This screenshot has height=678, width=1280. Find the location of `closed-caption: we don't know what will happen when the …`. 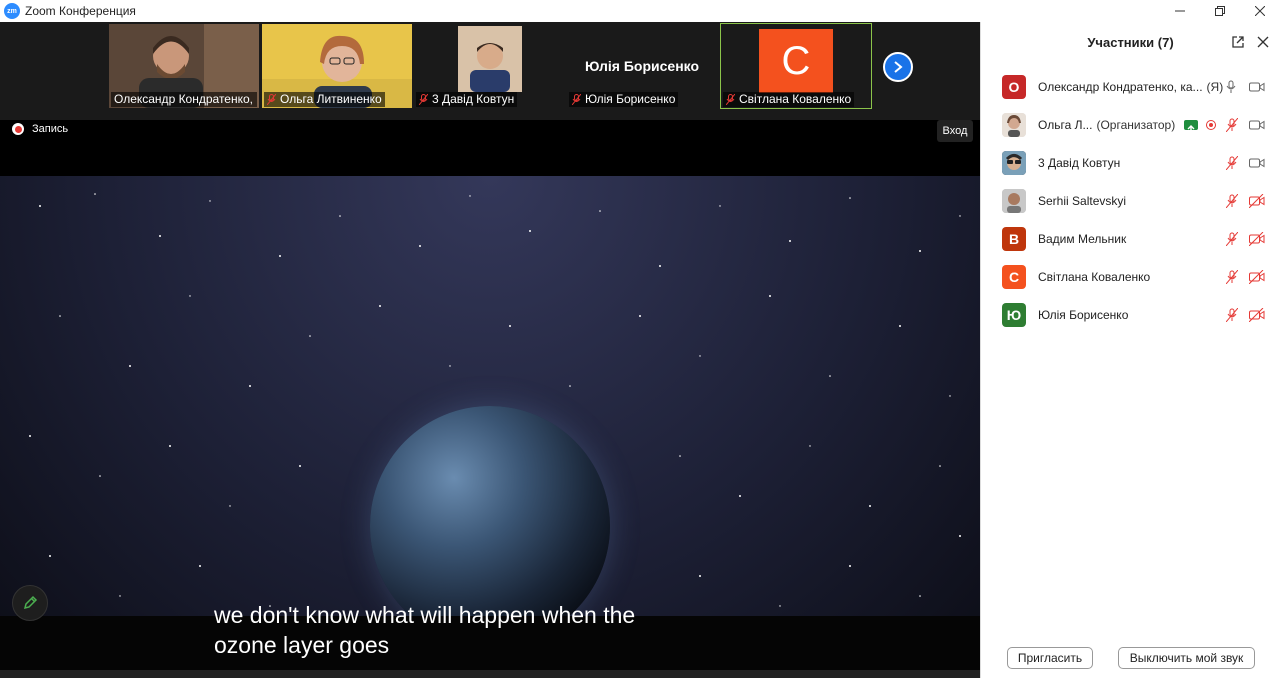

closed-caption: we don't know what will happen when the … is located at coordinates (494, 630).